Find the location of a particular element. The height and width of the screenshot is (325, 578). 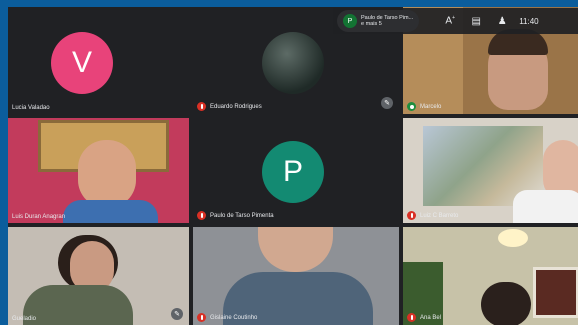

name-label: Ana Bel is located at coordinates (431, 317).